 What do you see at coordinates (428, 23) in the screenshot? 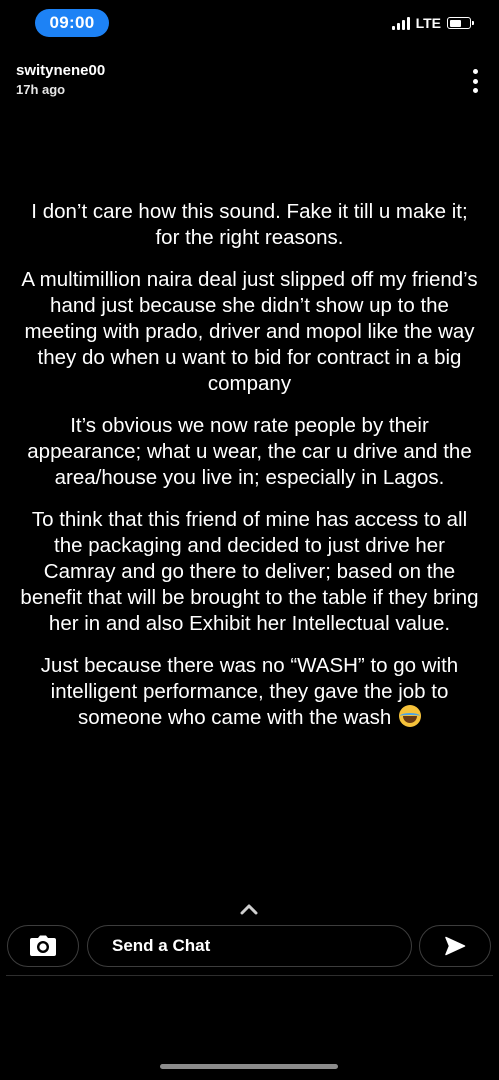
I see `network-type: LTE` at bounding box center [428, 23].